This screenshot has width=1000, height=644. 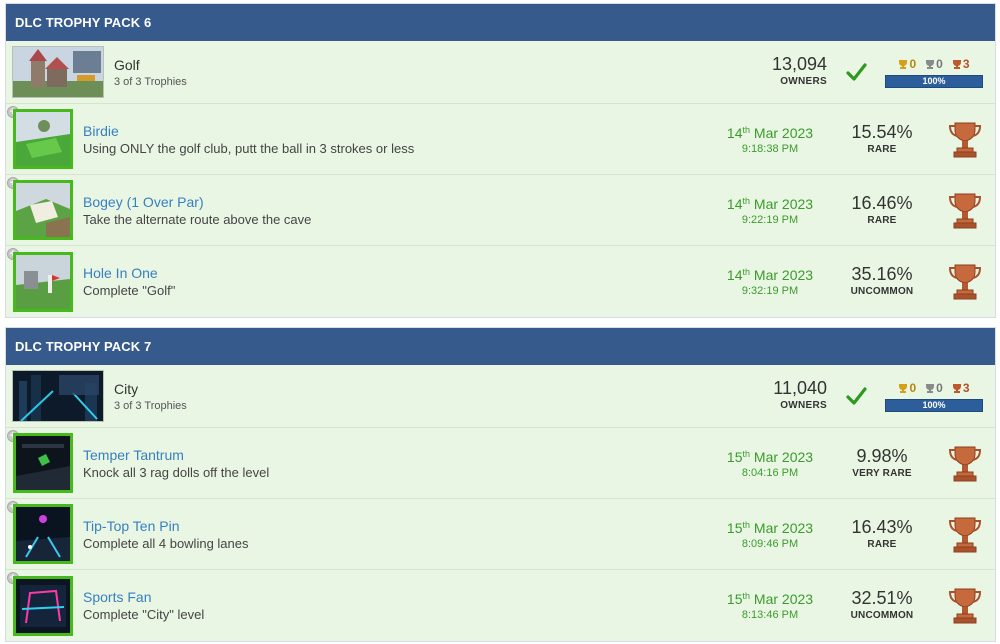 I want to click on trophy-rarity: 16.43% RARE, so click(x=882, y=533).